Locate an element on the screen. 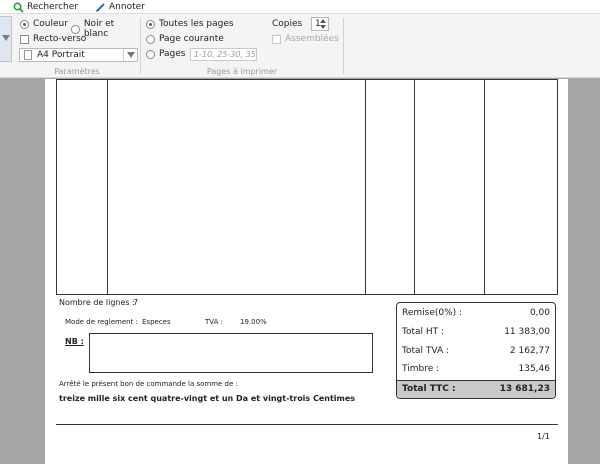 The width and height of the screenshot is (600, 464). discount-label: Remise(0%) : is located at coordinates (432, 313).